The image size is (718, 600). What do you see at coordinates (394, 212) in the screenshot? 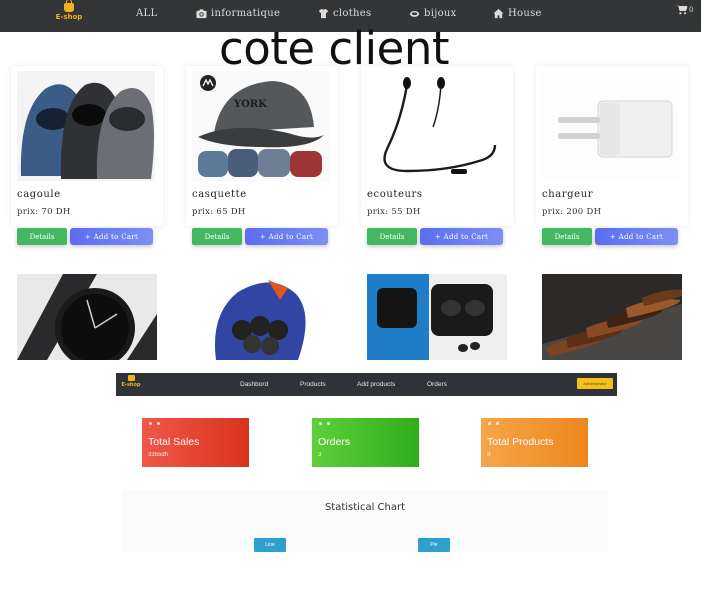
I see `product-price: prix: 55 DH` at bounding box center [394, 212].